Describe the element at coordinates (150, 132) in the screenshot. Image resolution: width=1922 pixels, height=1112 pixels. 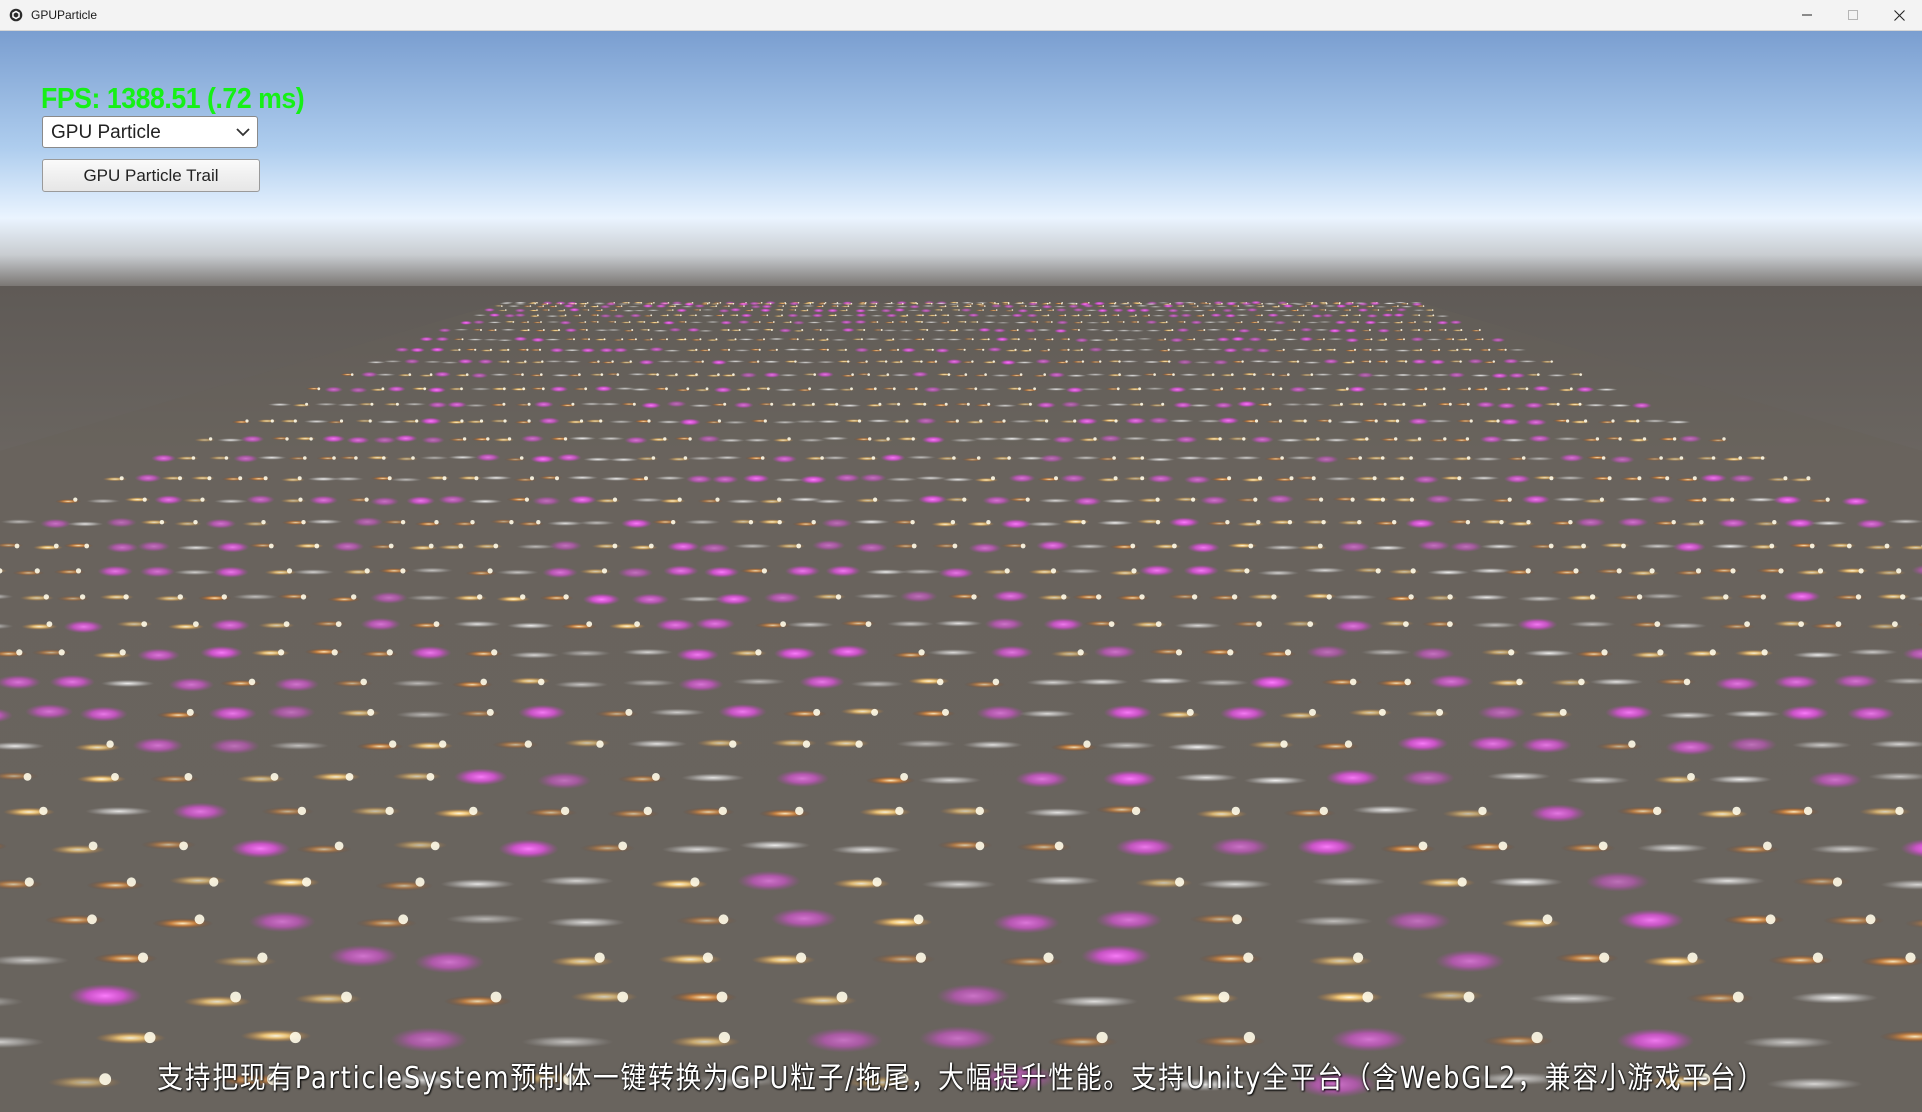
I see `particle-mode-dropdown: GPU Particle` at that location.